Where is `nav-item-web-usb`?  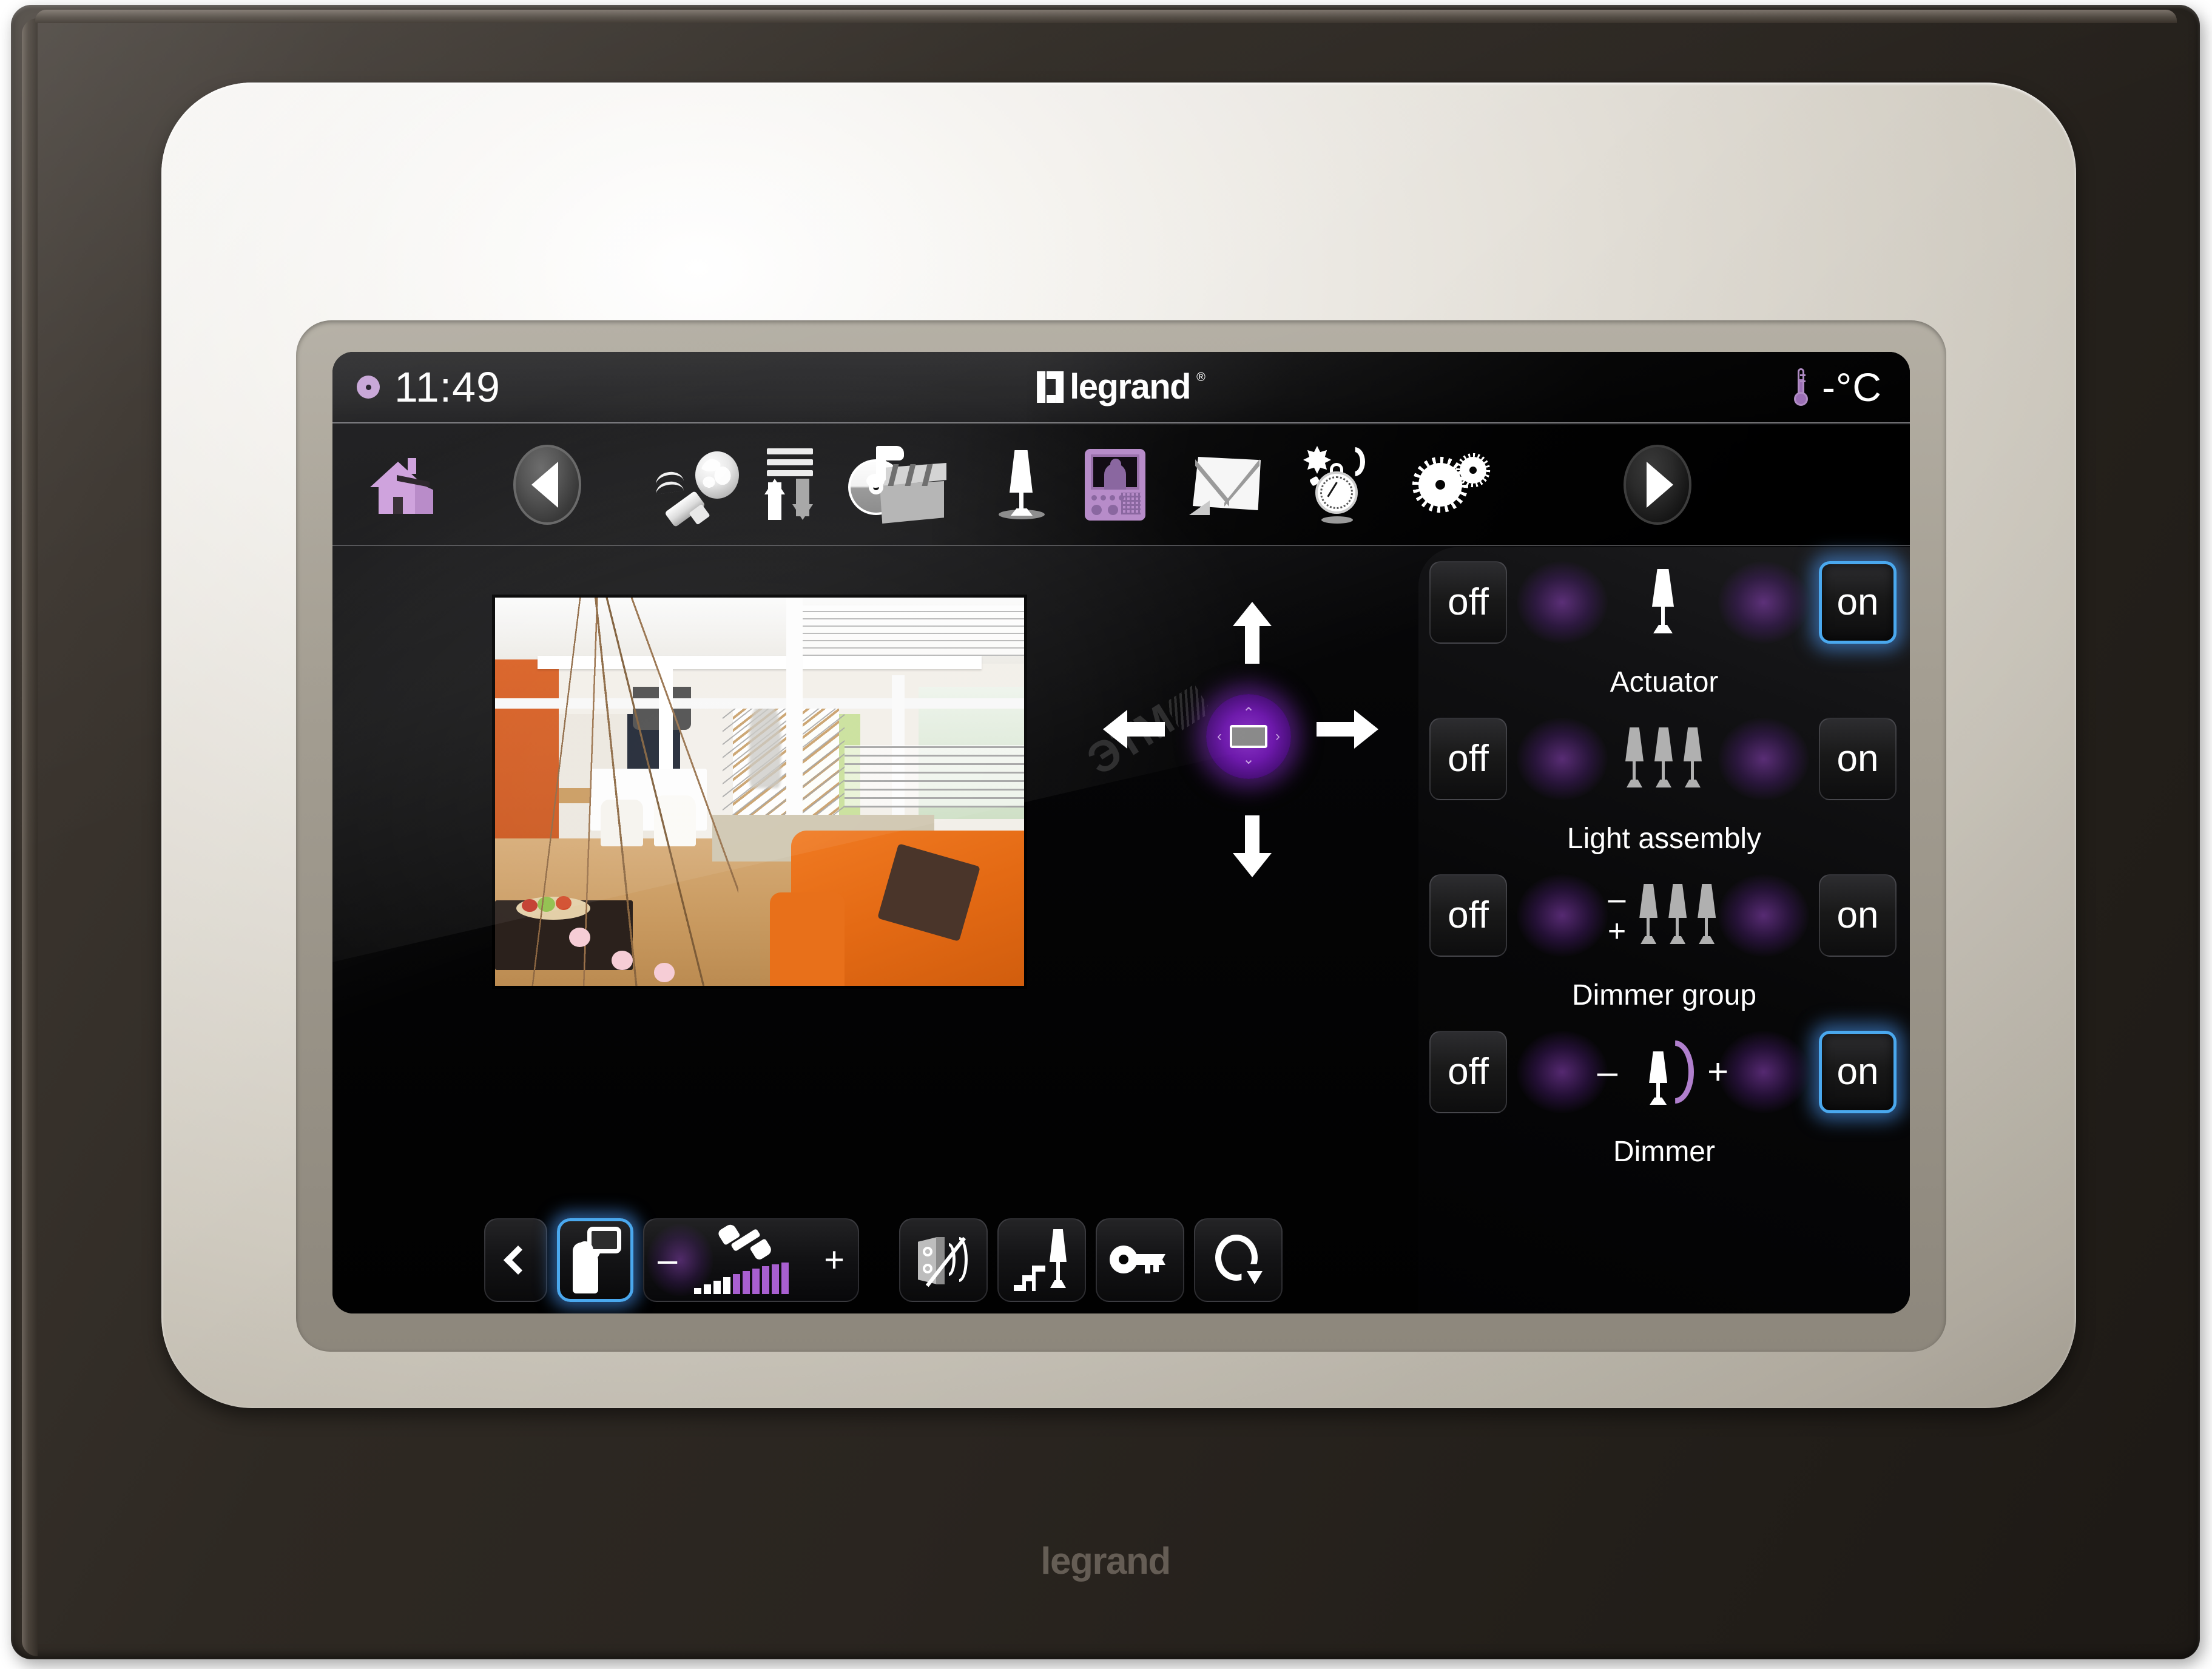 nav-item-web-usb is located at coordinates (697, 489).